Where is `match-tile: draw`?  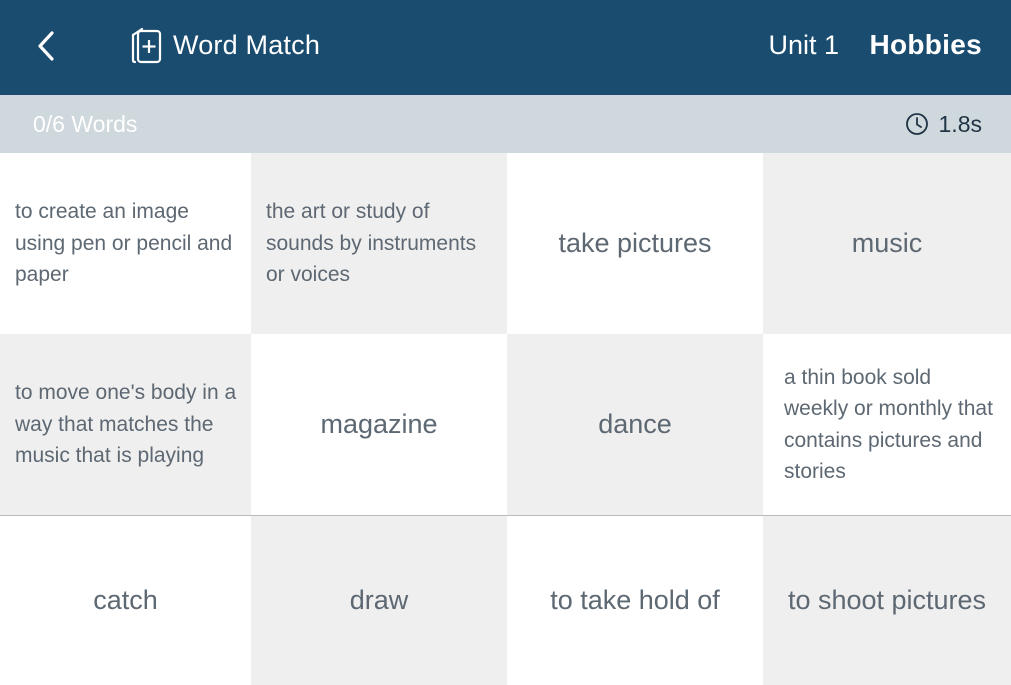 match-tile: draw is located at coordinates (379, 600).